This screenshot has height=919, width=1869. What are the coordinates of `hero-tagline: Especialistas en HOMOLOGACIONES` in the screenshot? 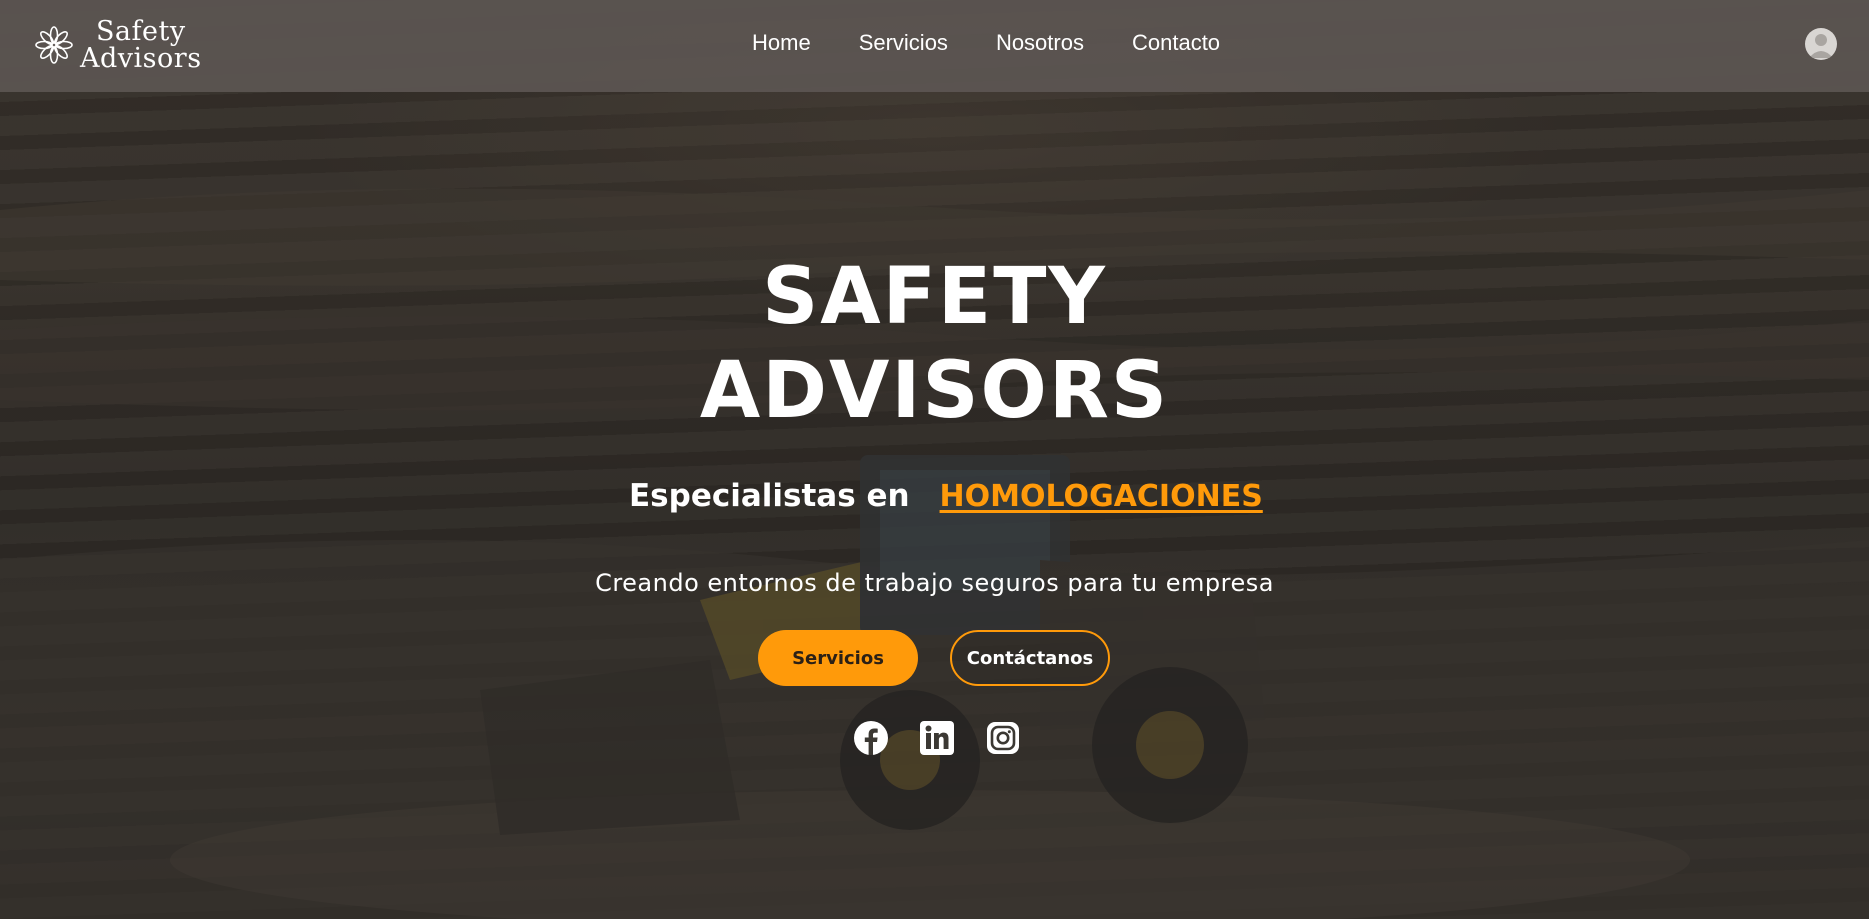 It's located at (946, 496).